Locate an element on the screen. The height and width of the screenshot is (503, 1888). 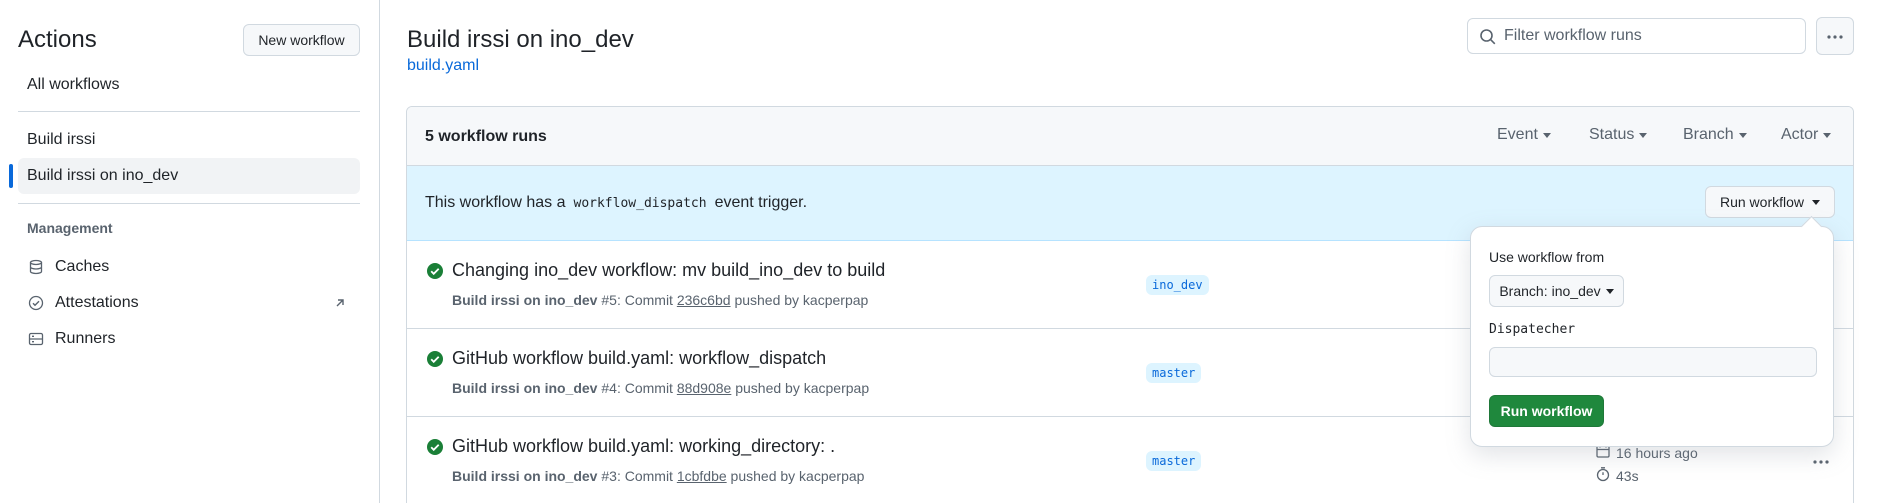
run-number: #5 is located at coordinates (609, 300).